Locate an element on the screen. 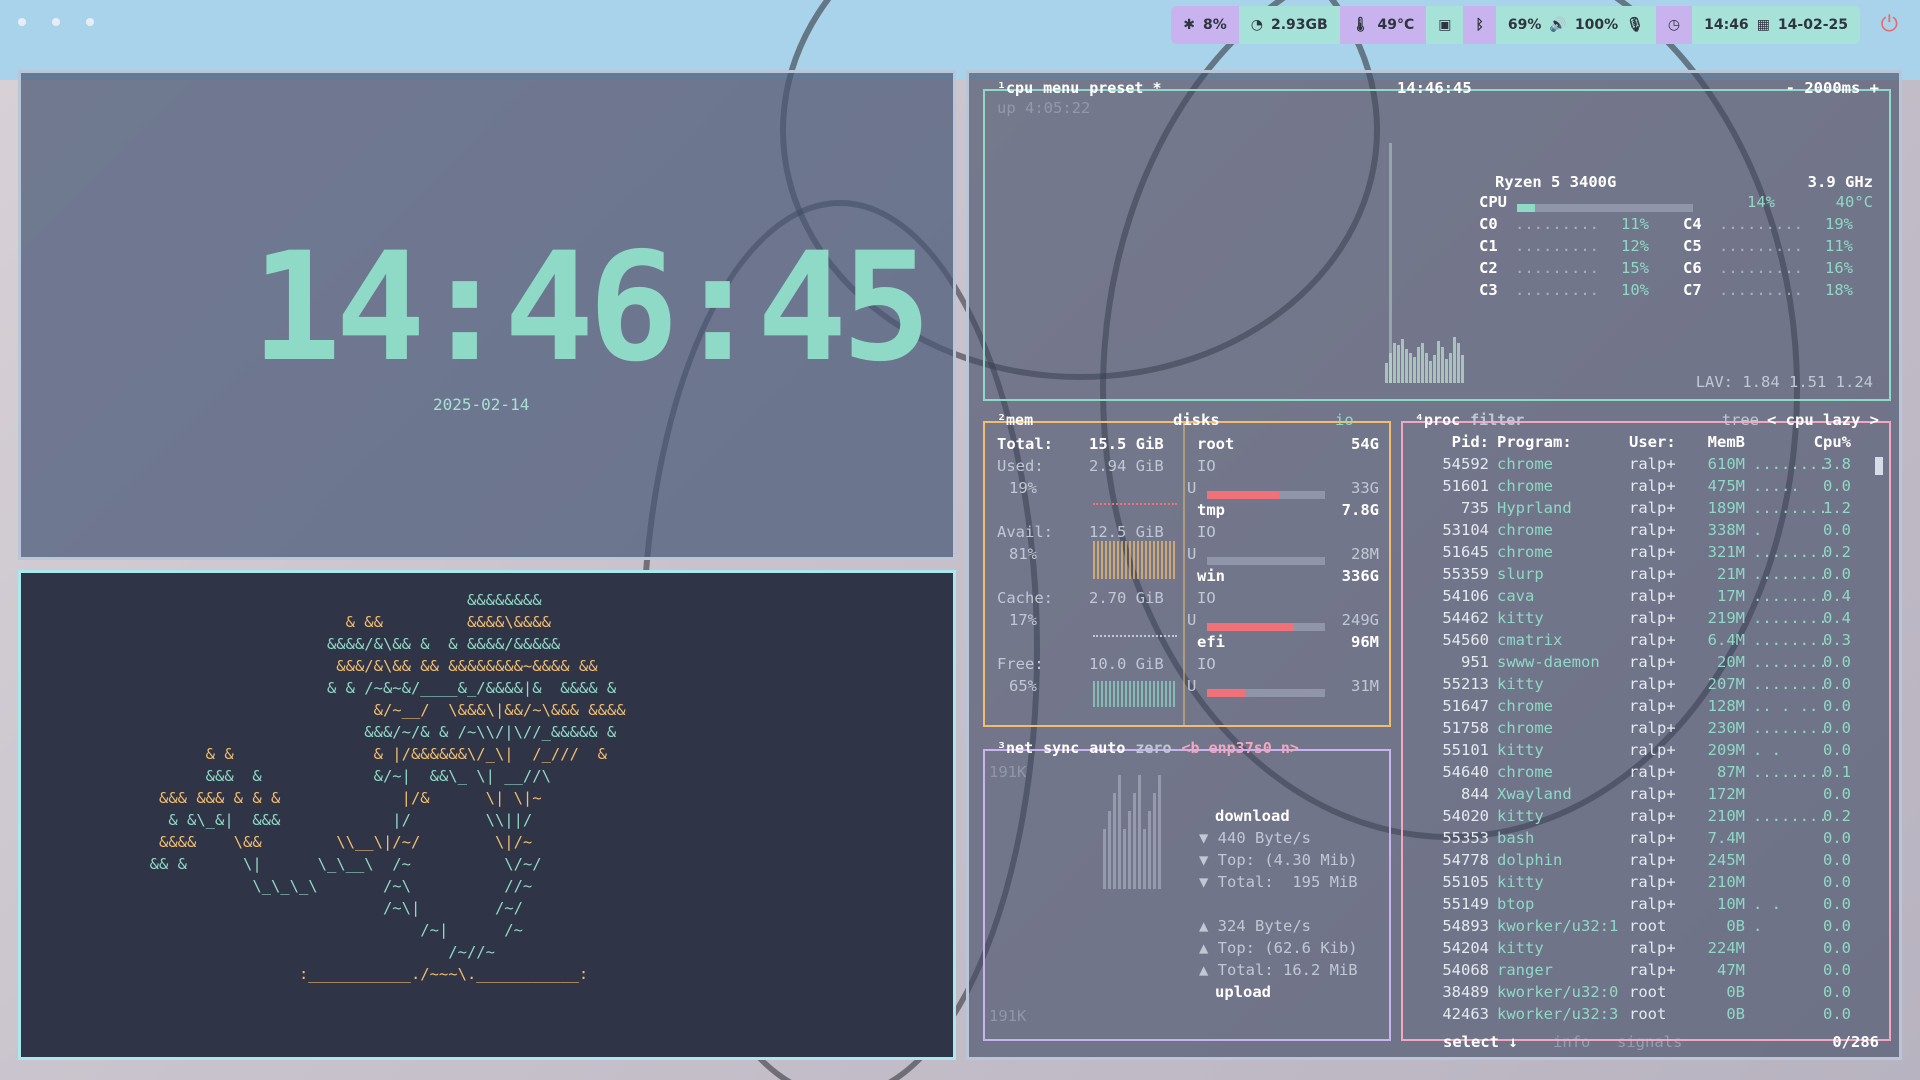 Image resolution: width=1920 pixels, height=1080 pixels. process-row: 38489 kworker/u32:0 root 0B 0.0 is located at coordinates (1632, 992).